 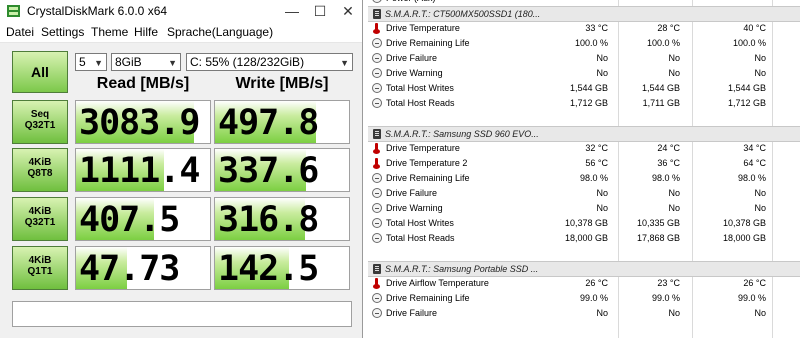 I want to click on sensor-row: Drive Remaining Life 98.0 % 98.0 % 98.0 %, so click(x=584, y=178).